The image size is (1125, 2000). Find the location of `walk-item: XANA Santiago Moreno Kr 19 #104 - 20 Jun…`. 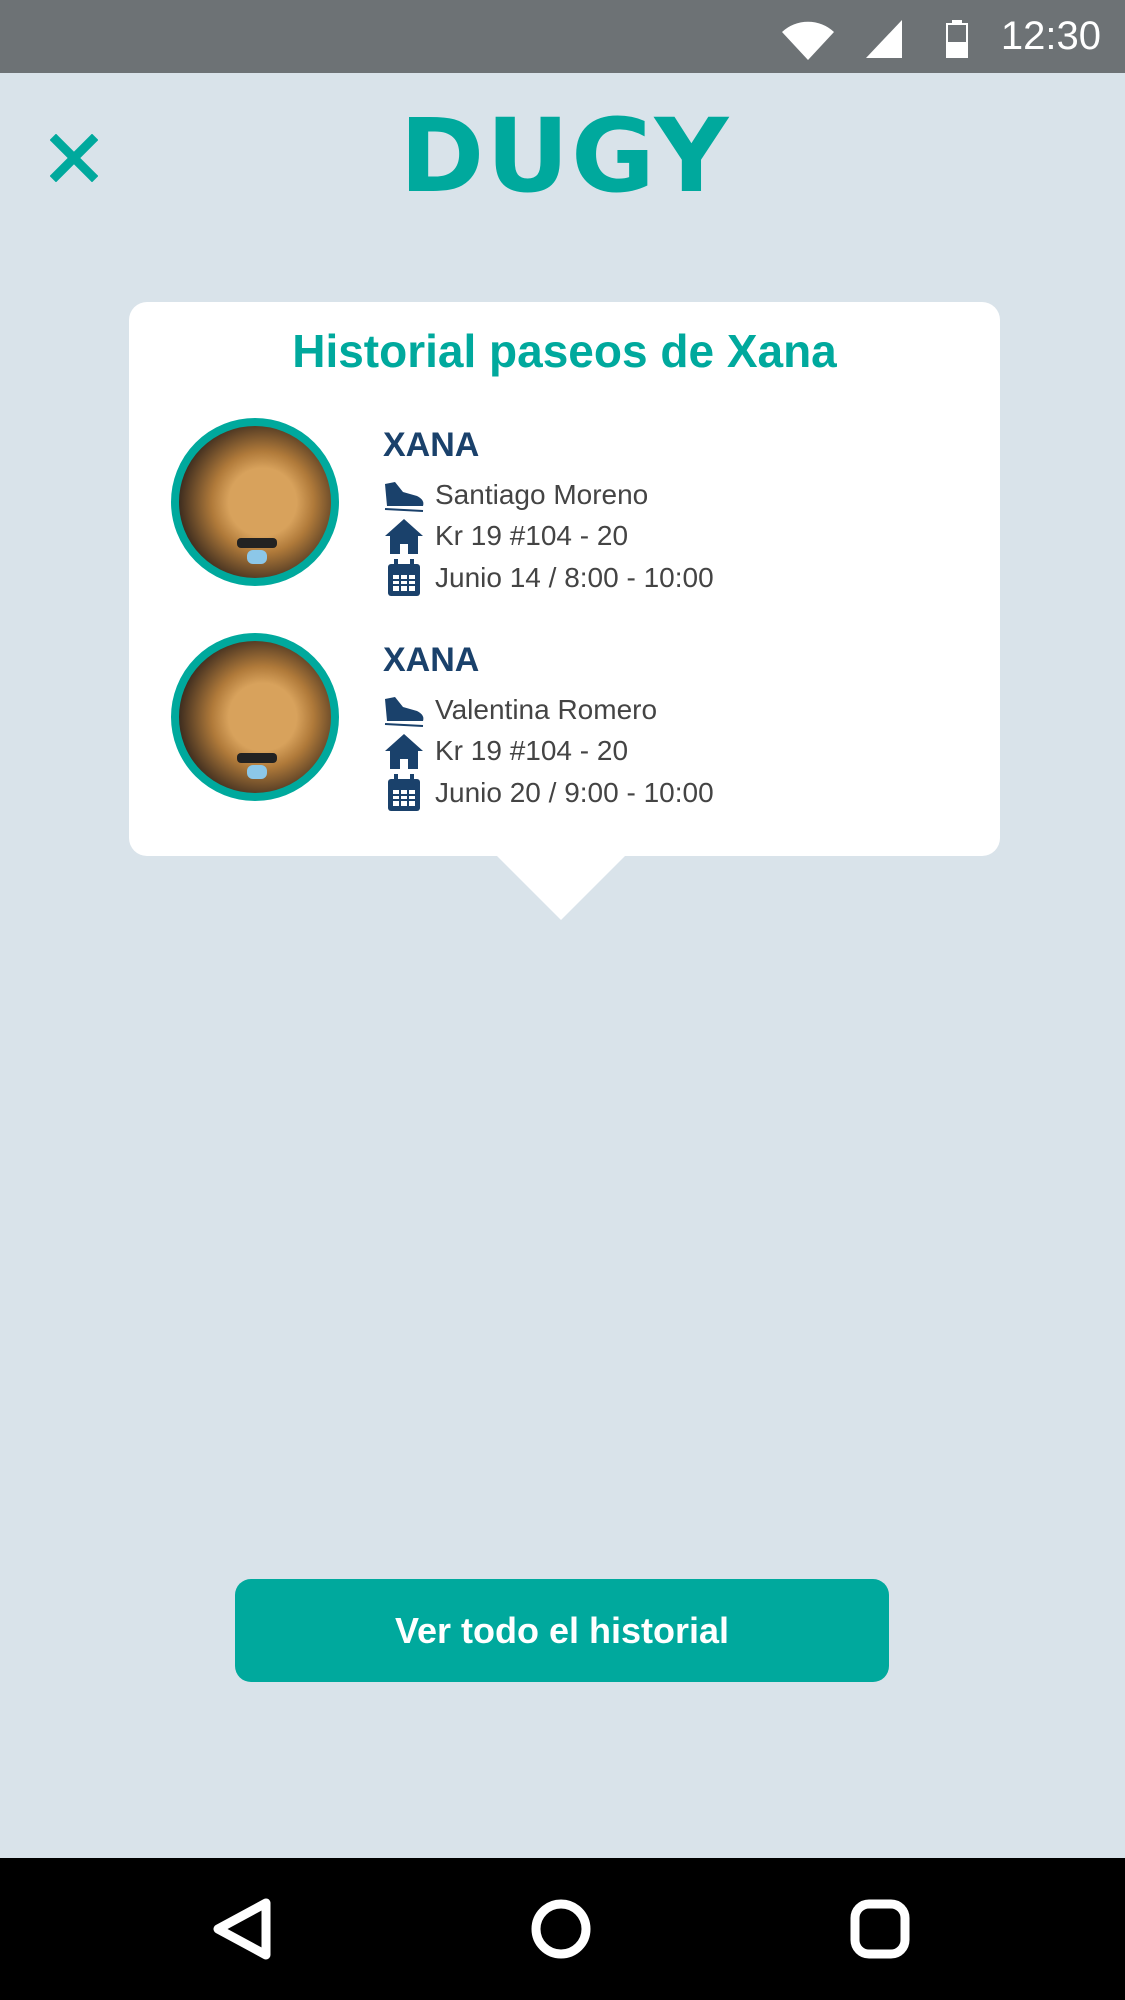

walk-item: XANA Santiago Moreno Kr 19 #104 - 20 Jun… is located at coordinates (564, 518).